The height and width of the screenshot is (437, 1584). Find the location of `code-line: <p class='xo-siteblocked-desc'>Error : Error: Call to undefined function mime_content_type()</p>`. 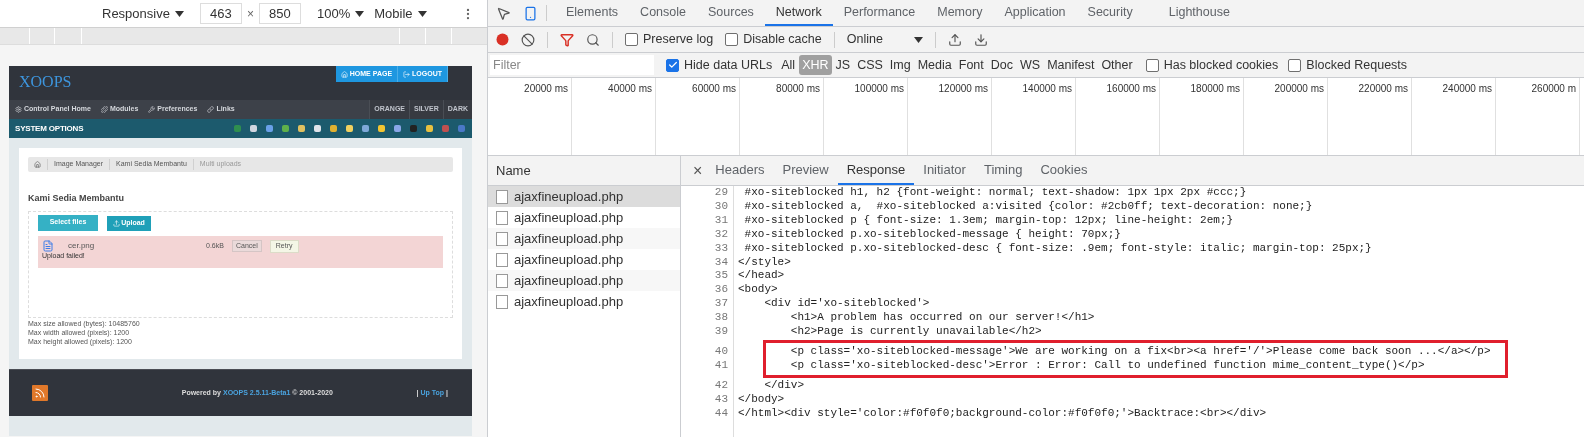

code-line: <p class='xo-siteblocked-desc'>Error : Error: Call to undefined function mime_content_type()</p> is located at coordinates (1107, 365).